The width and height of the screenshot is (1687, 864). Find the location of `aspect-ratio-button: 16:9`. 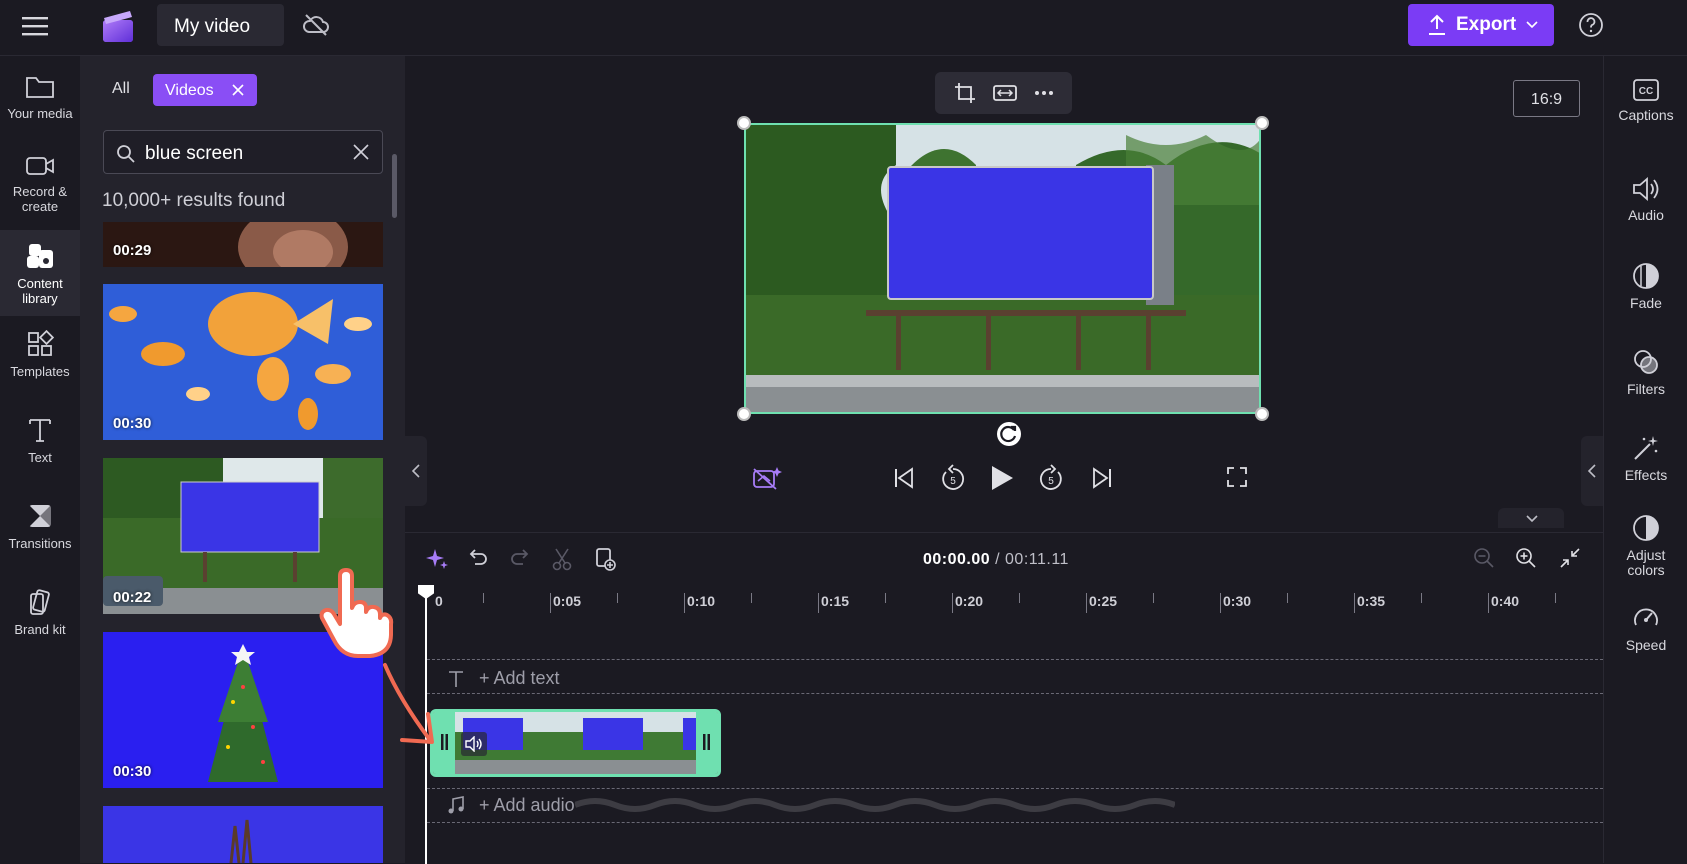

aspect-ratio-button: 16:9 is located at coordinates (1546, 98).